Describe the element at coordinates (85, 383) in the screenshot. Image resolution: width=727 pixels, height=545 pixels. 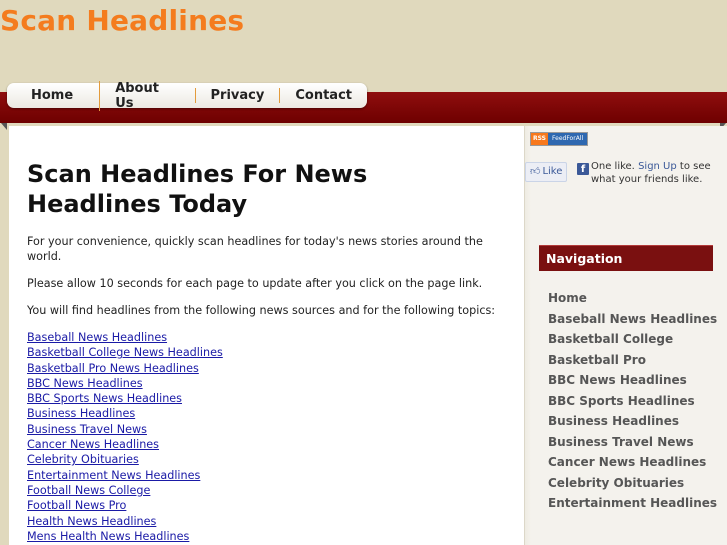
I see `link-bbc-news: BBC News Headlines` at that location.